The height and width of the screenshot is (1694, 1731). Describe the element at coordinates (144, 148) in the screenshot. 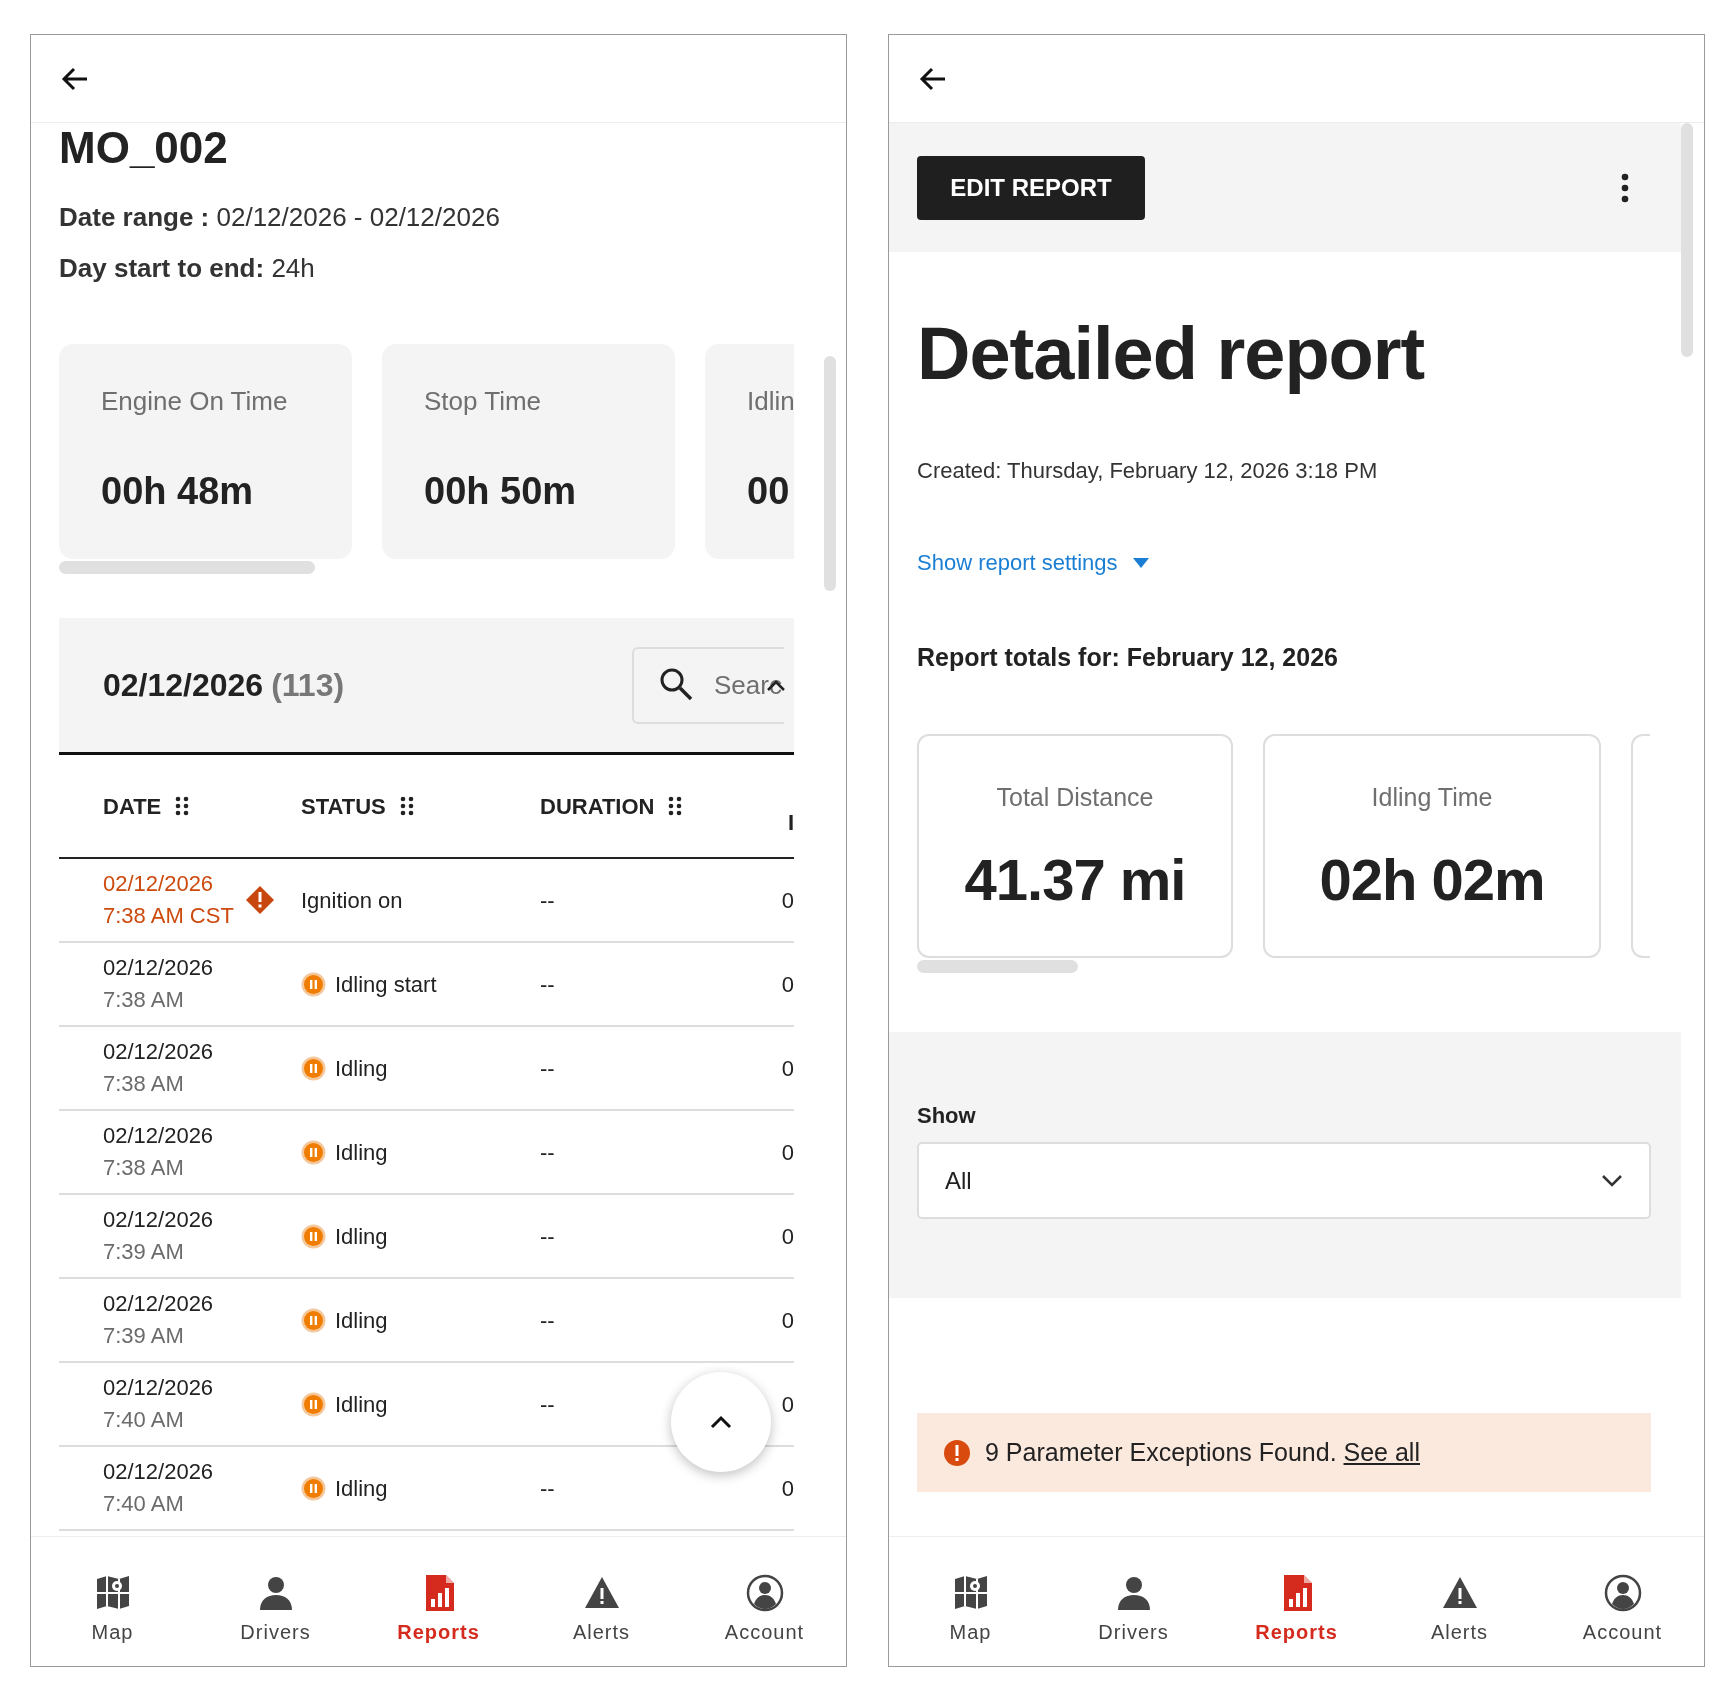

I see `report-title: MO_002` at that location.